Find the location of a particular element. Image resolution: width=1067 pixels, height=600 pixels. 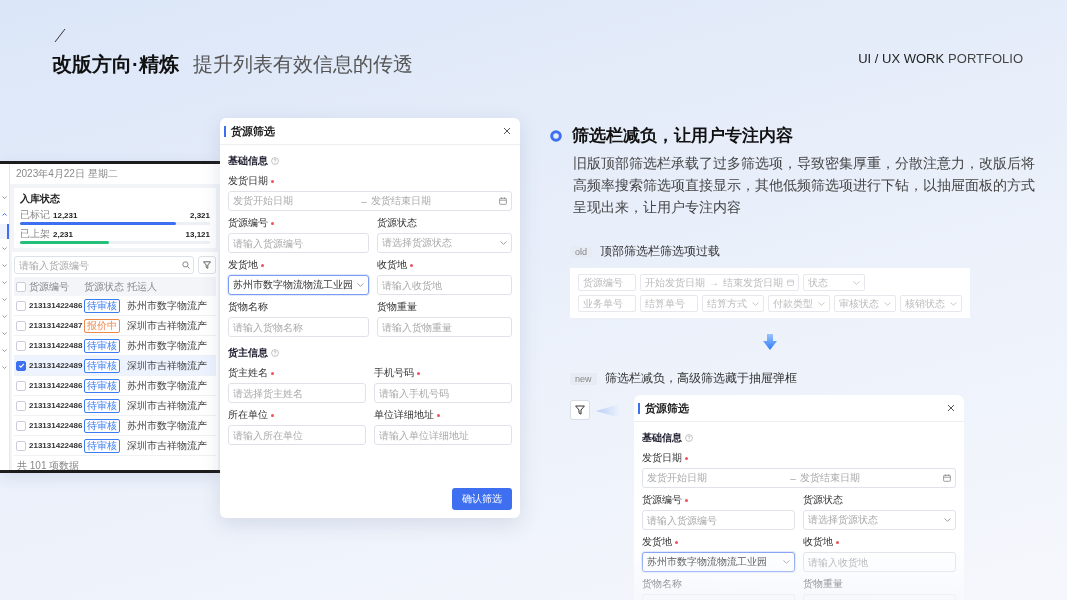

column-header: 托运人 is located at coordinates (142, 286).